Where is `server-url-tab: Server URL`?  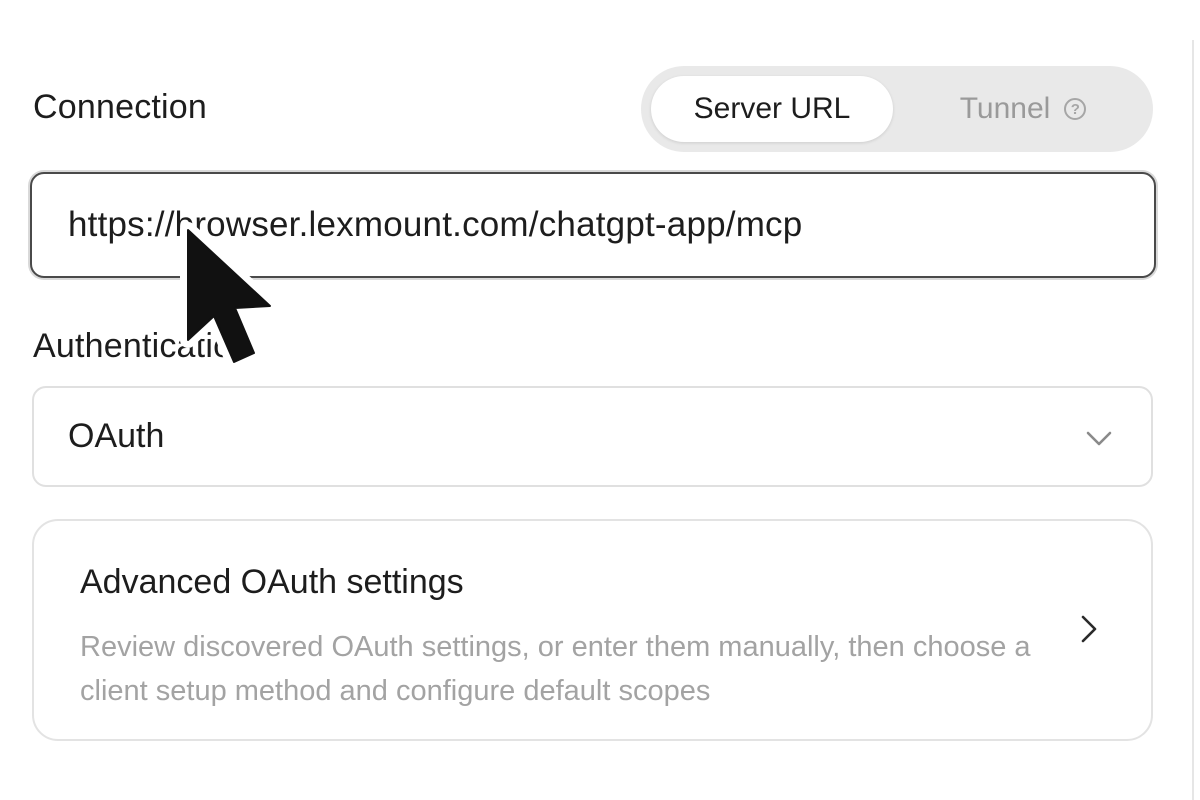 server-url-tab: Server URL is located at coordinates (772, 109).